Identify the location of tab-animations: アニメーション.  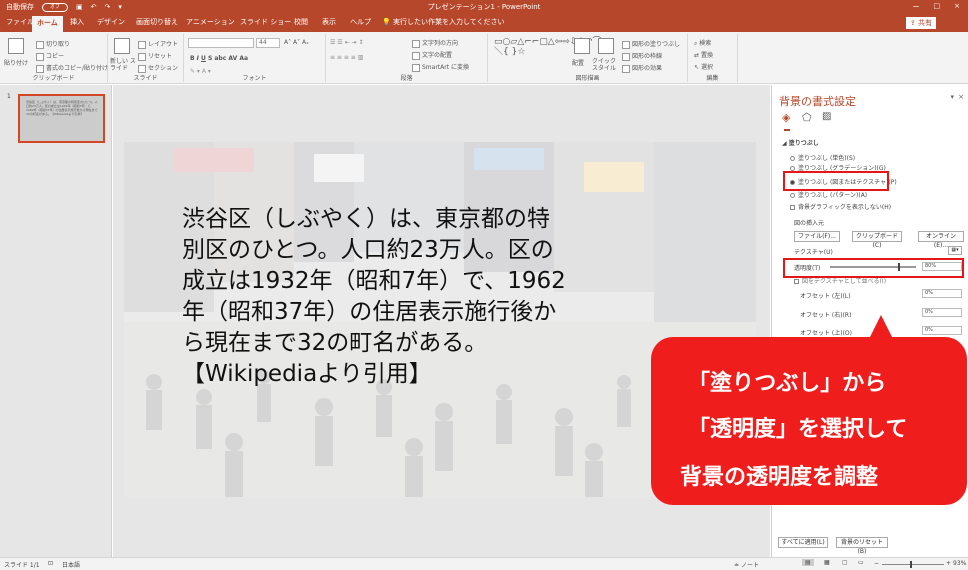
(210, 22).